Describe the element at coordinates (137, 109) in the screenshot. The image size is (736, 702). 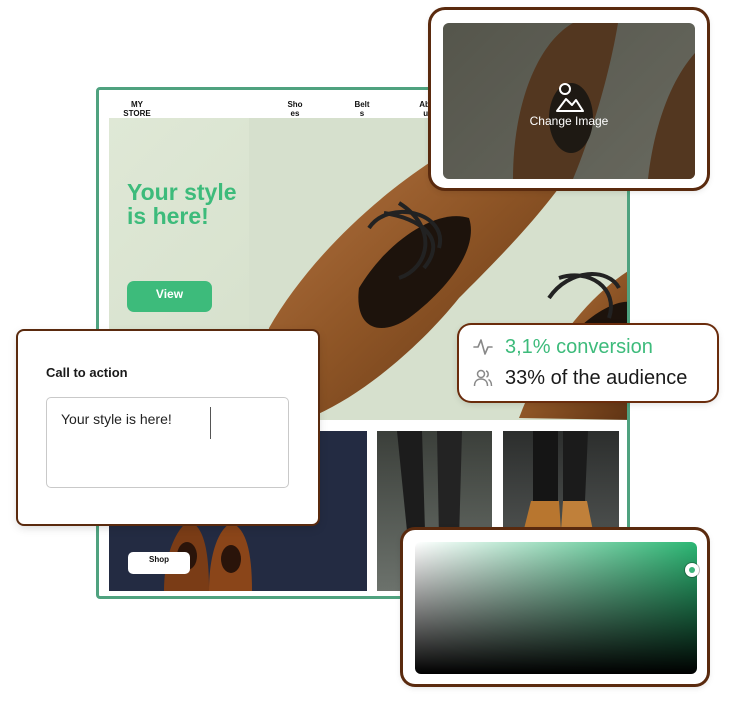
I see `store-logo: MY STORE` at that location.